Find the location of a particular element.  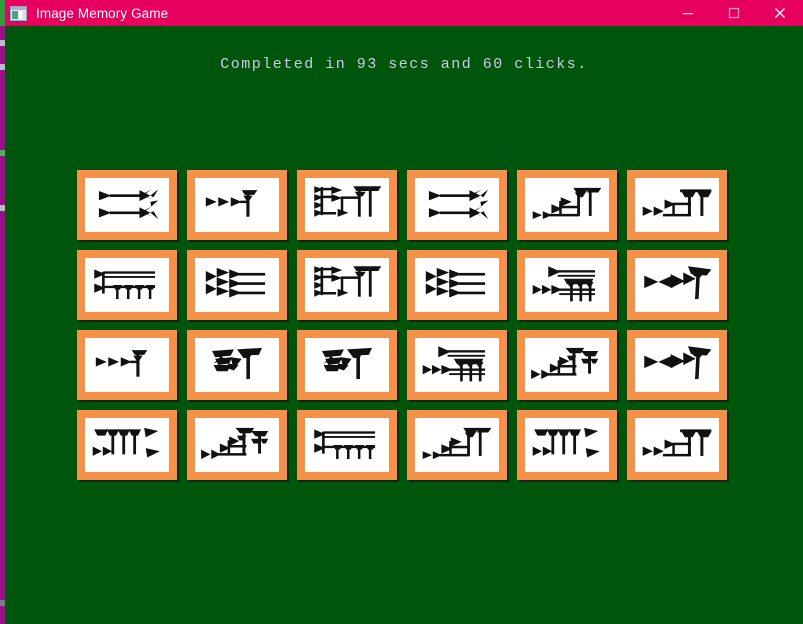

cuneiform-arrow-canopy-post-icon is located at coordinates (677, 445).